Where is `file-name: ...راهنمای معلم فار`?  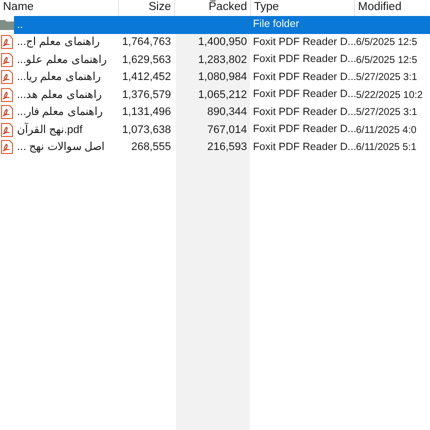 file-name: ...راهنمای معلم فار is located at coordinates (59, 112).